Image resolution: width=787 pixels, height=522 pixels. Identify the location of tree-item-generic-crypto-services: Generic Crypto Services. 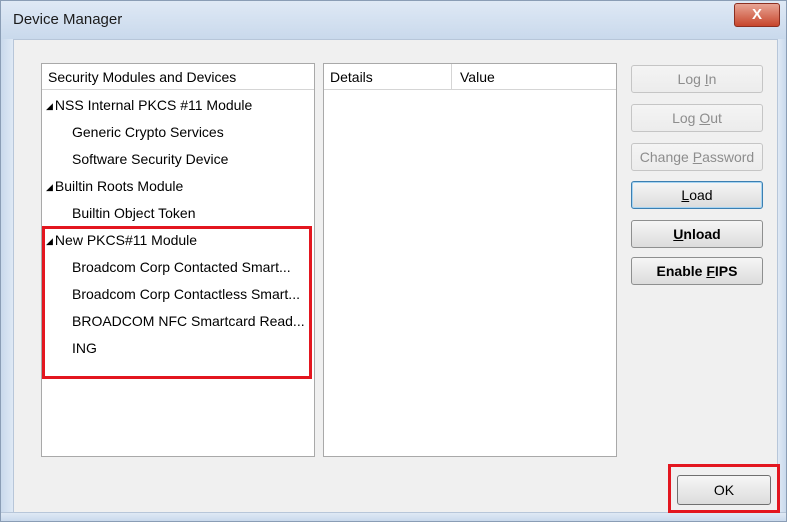
(148, 132).